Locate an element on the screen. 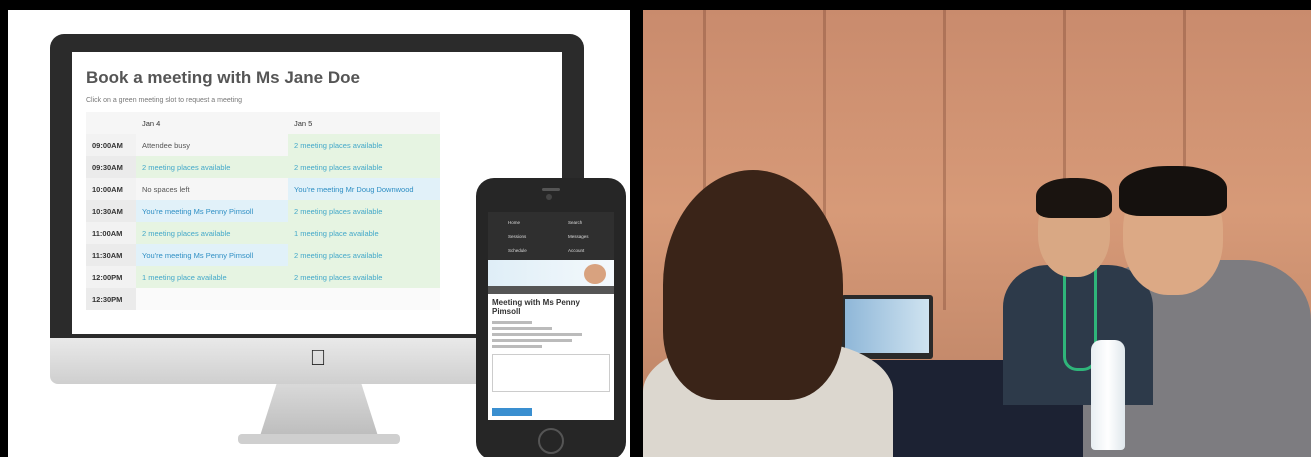 The width and height of the screenshot is (1311, 457). time-label: 12:00PM is located at coordinates (111, 277).